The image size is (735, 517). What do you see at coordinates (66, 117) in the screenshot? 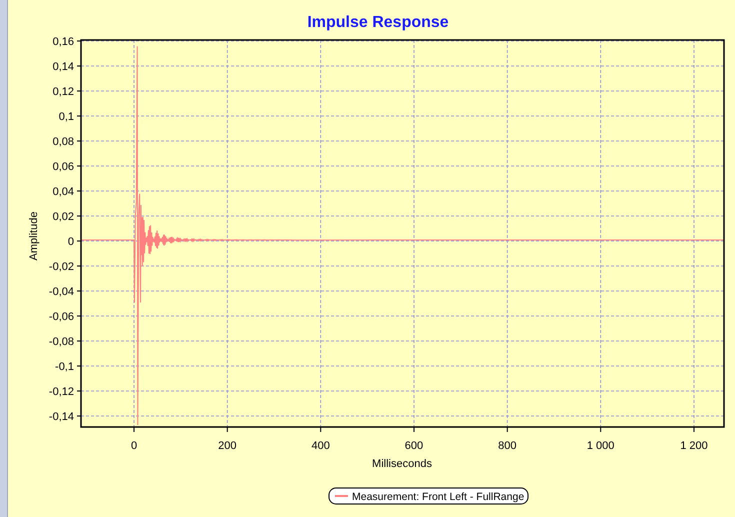
I see `y-tick-label: 0,1` at bounding box center [66, 117].